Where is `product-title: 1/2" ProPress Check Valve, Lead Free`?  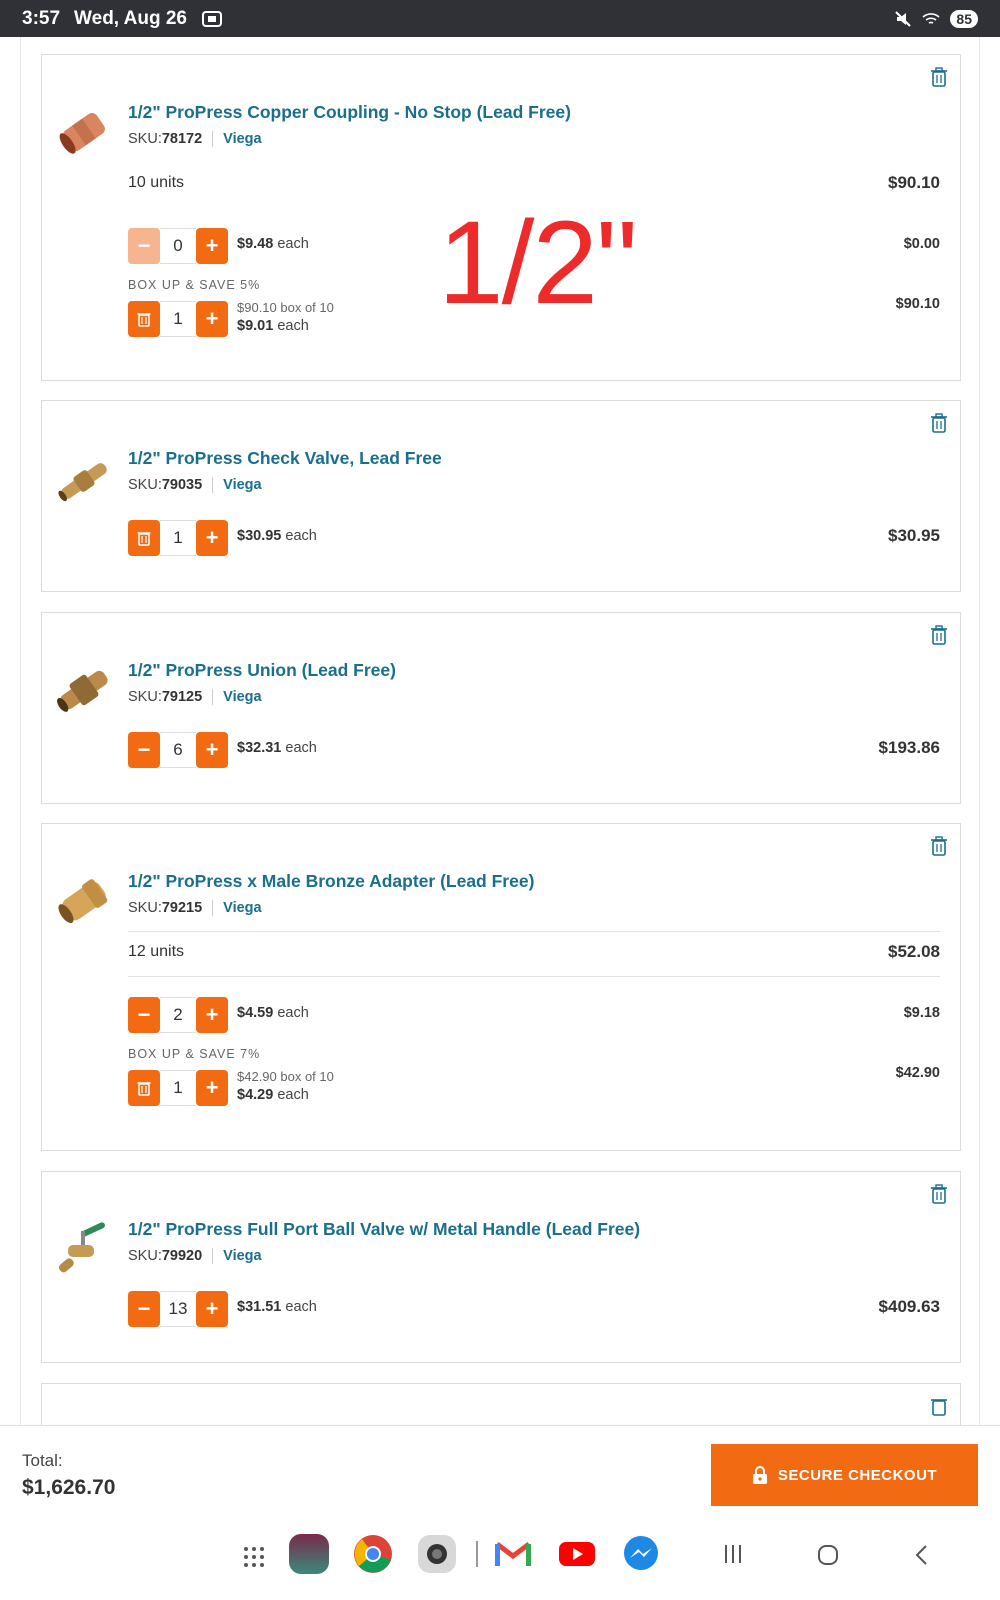
product-title: 1/2" ProPress Check Valve, Lead Free is located at coordinates (285, 458).